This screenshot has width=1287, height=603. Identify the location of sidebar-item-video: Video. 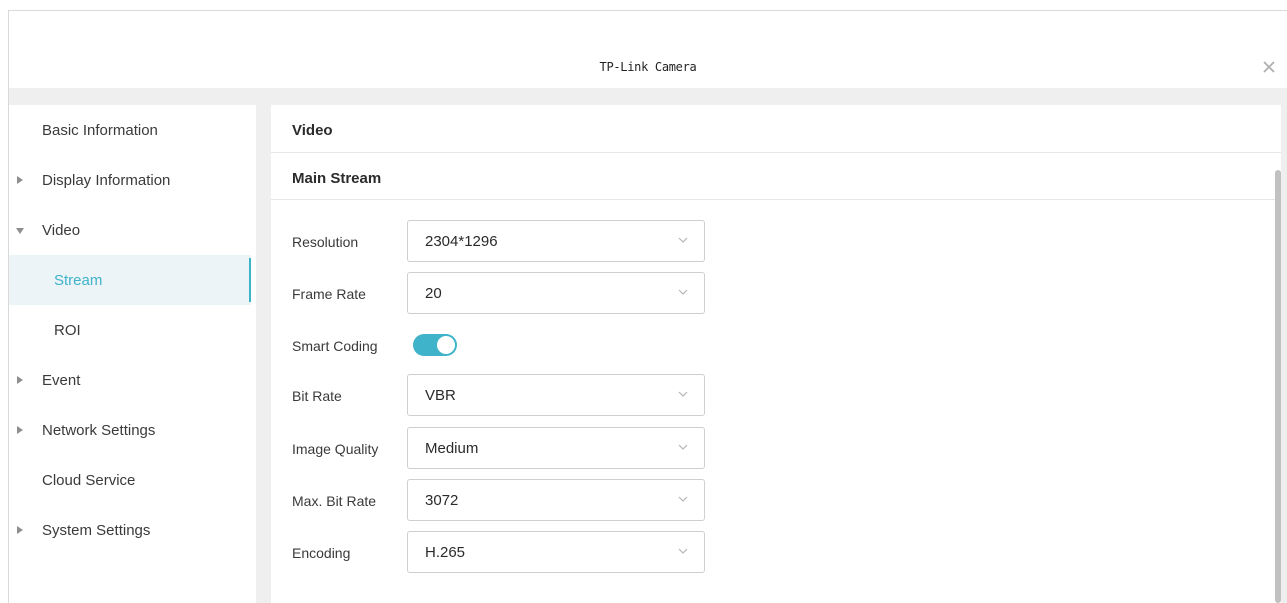
(130, 230).